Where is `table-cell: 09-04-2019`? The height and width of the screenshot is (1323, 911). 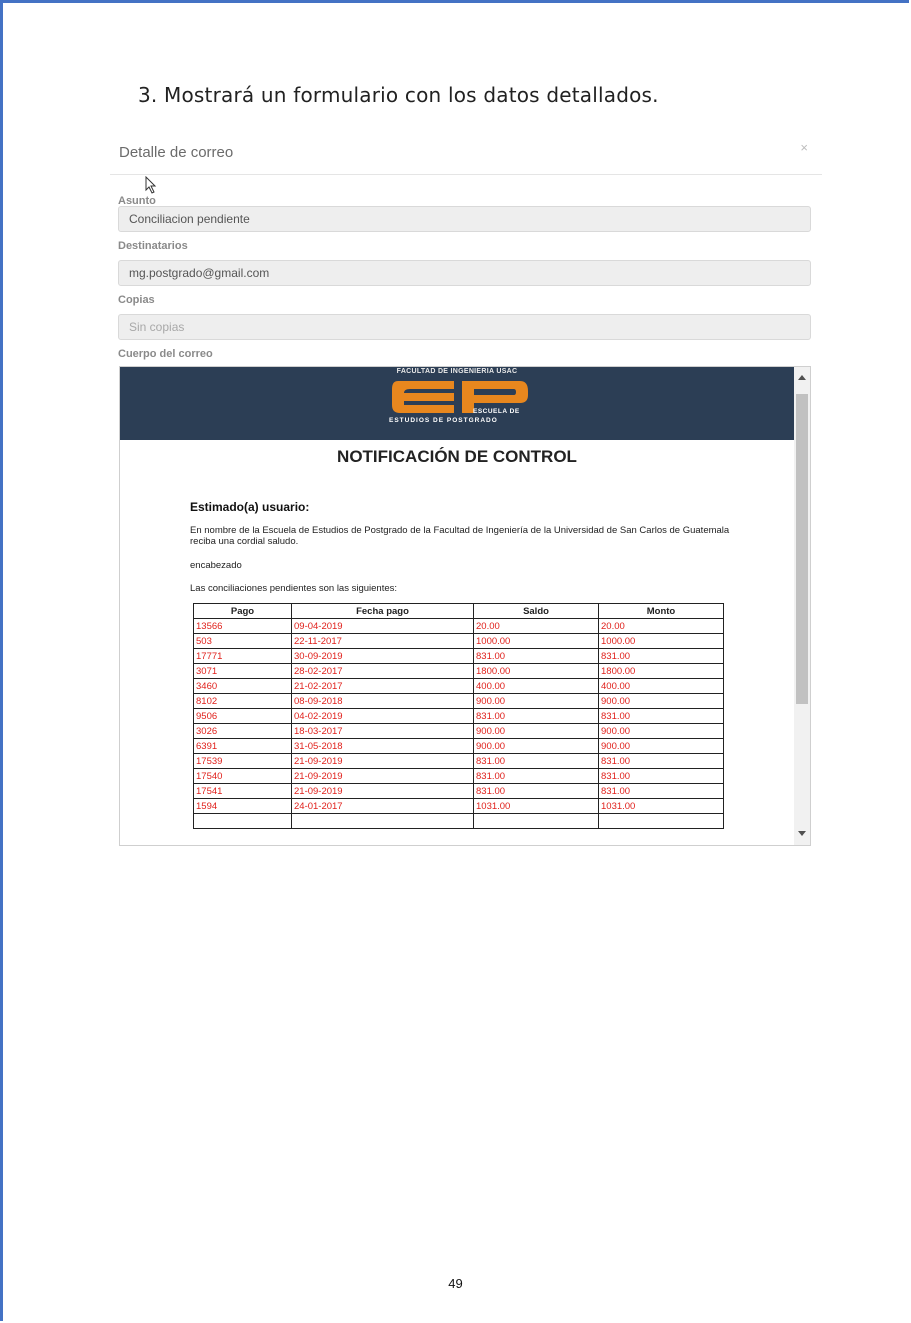
table-cell: 09-04-2019 is located at coordinates (382, 626).